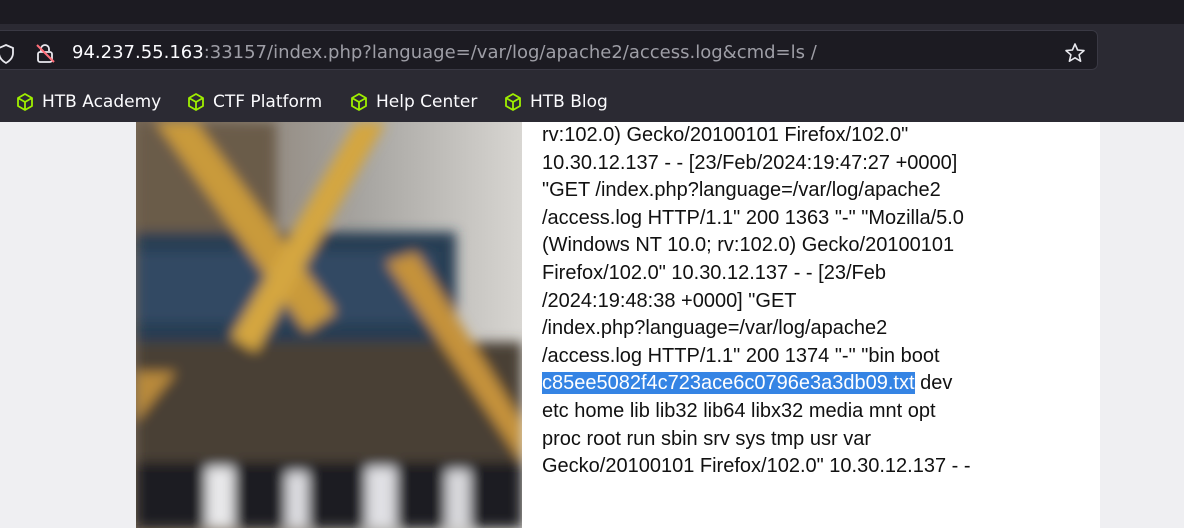  What do you see at coordinates (714, 272) in the screenshot?
I see `log-line: Firefox/102.0" 10.30.12.137 - - [23/Feb` at bounding box center [714, 272].